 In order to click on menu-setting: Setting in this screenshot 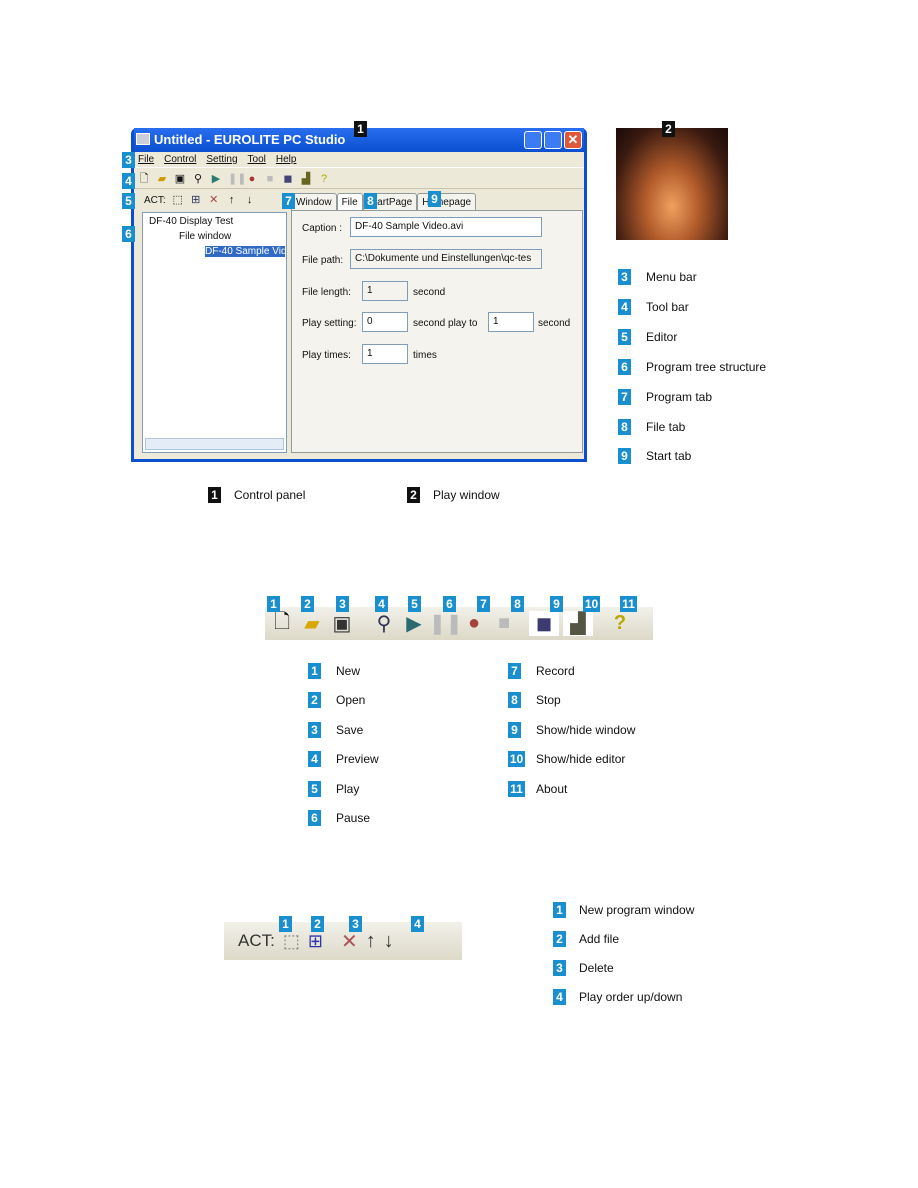, I will do `click(221, 159)`.